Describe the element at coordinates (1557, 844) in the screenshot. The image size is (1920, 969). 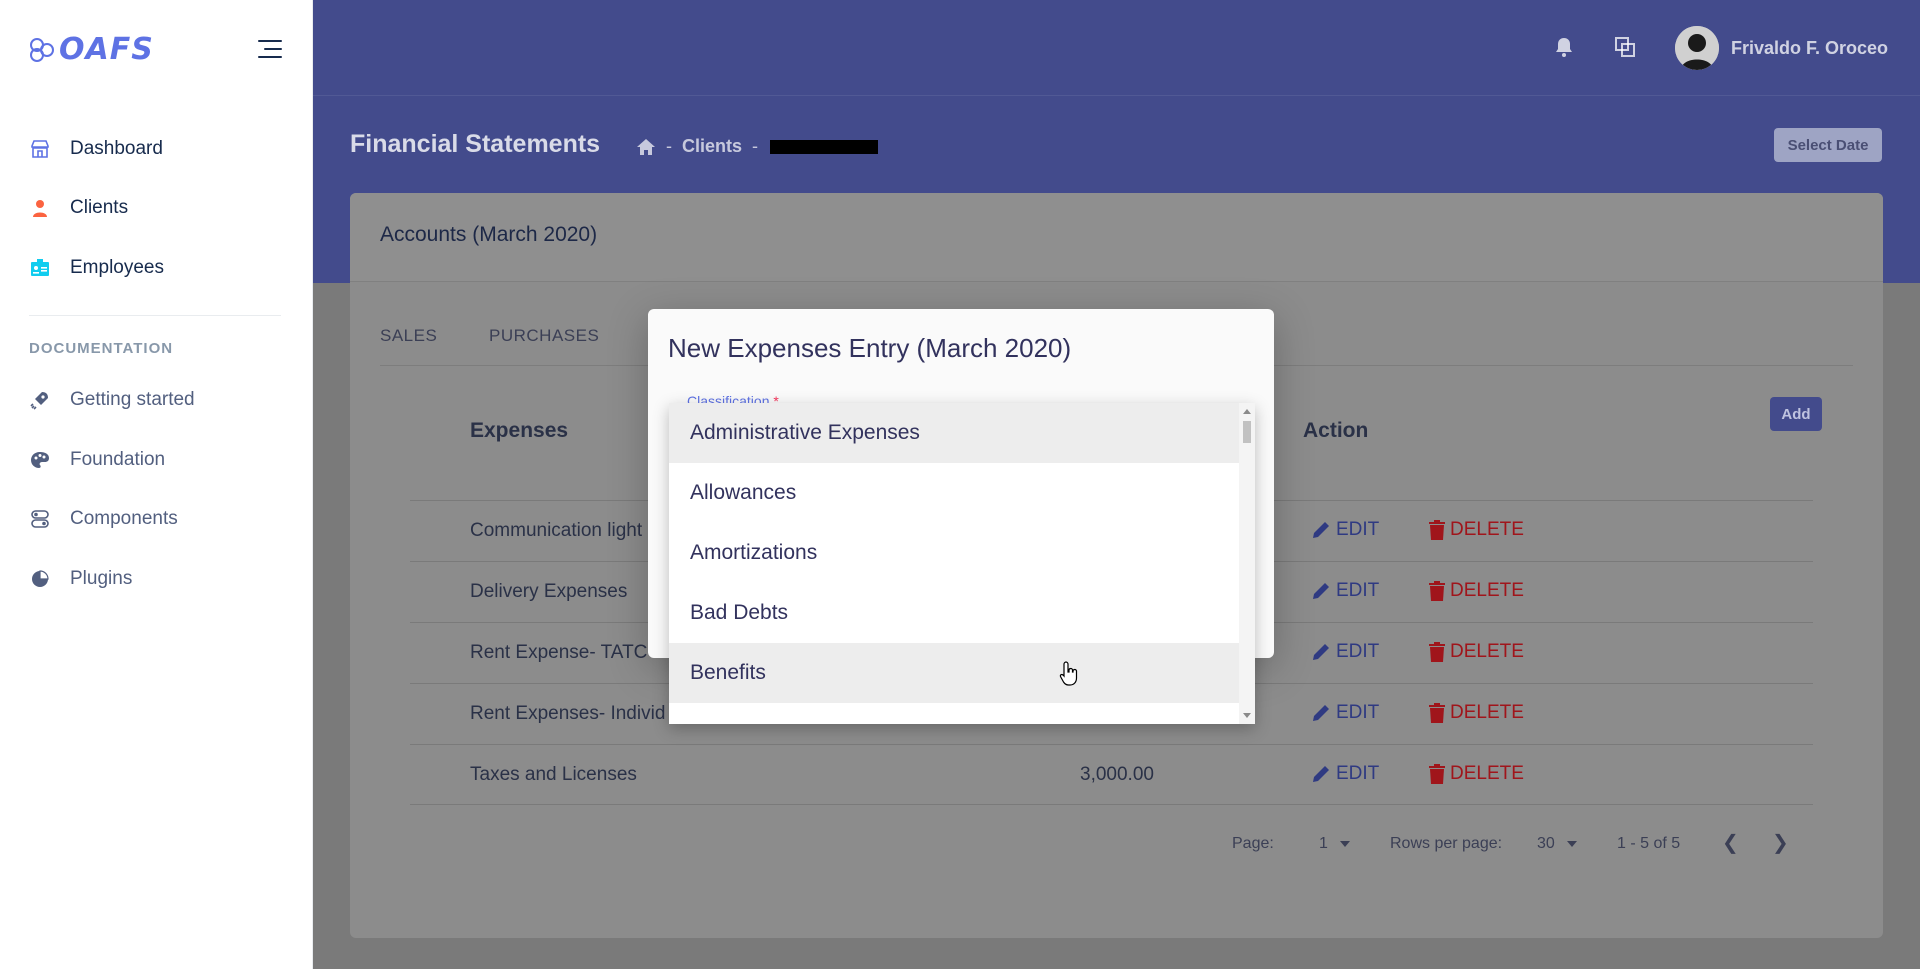
I see `rows-per-page-select: 30` at that location.